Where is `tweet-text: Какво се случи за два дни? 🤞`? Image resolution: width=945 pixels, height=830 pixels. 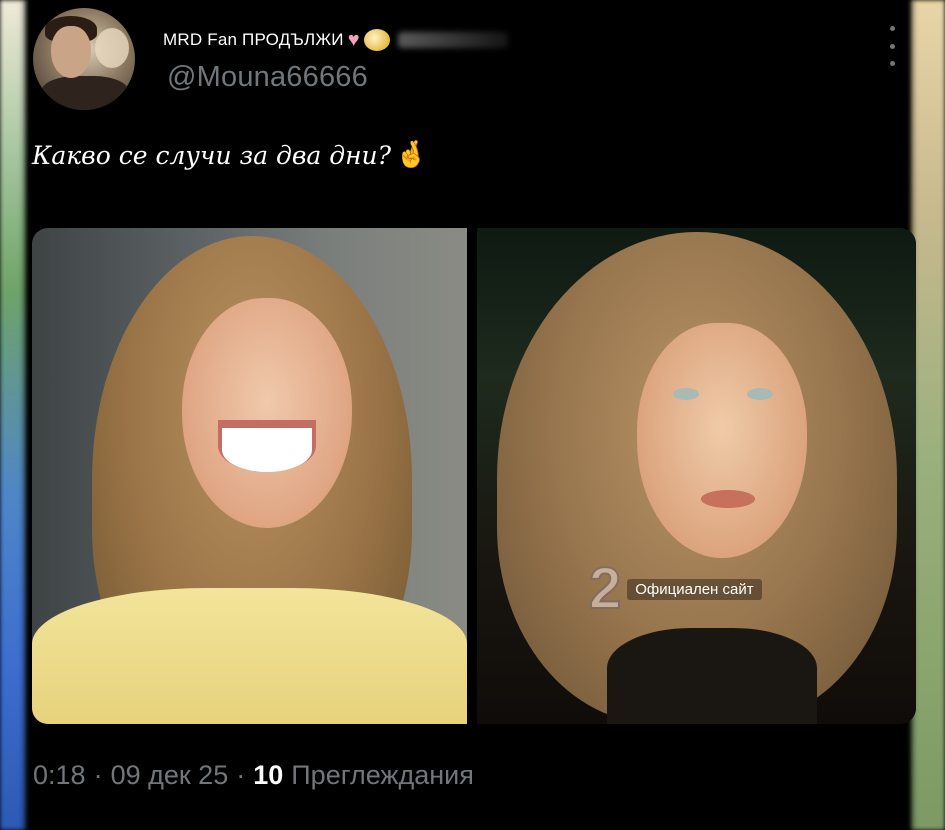 tweet-text: Какво се случи за два дни? 🤞 is located at coordinates (229, 155).